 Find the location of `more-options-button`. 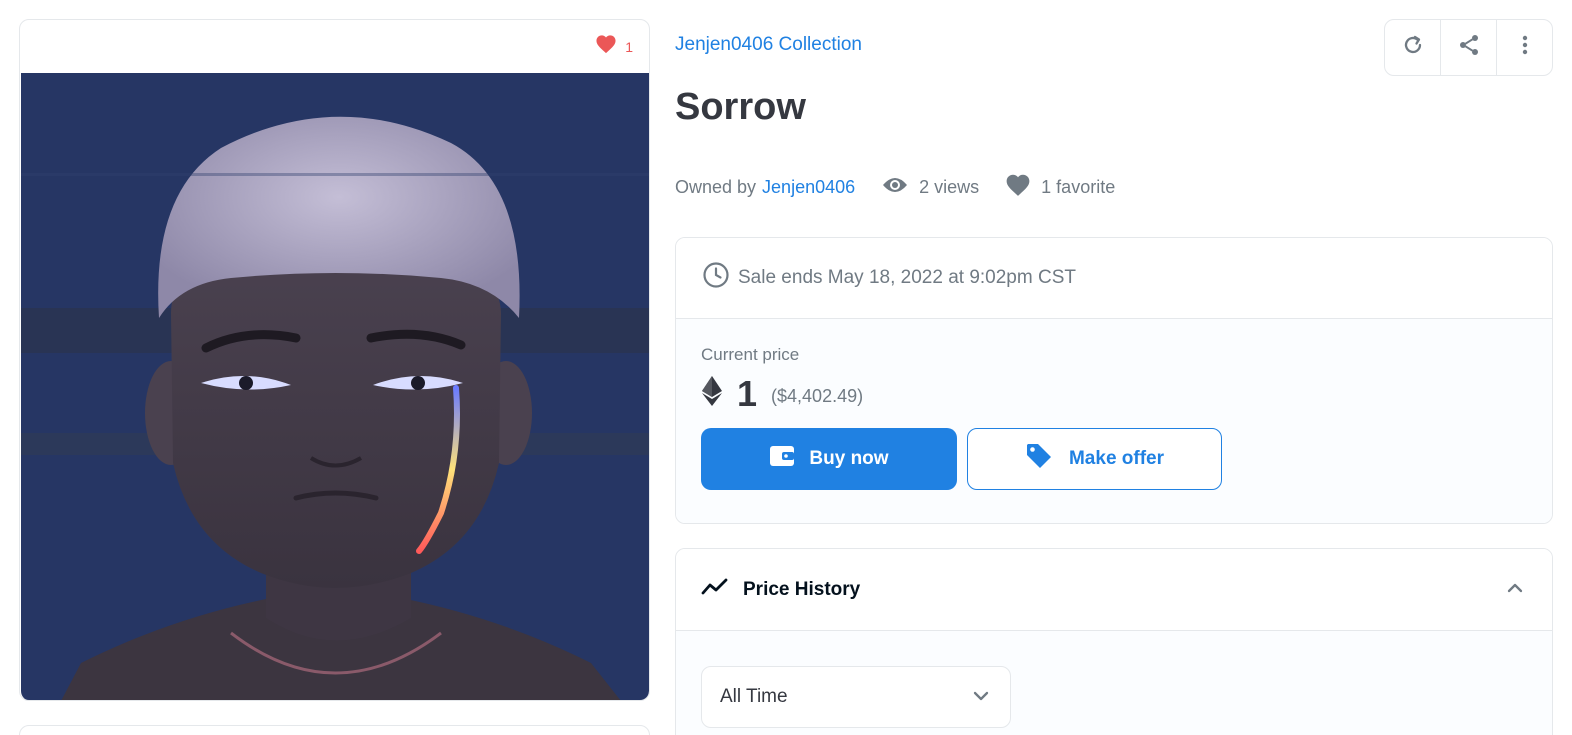

more-options-button is located at coordinates (1524, 47).